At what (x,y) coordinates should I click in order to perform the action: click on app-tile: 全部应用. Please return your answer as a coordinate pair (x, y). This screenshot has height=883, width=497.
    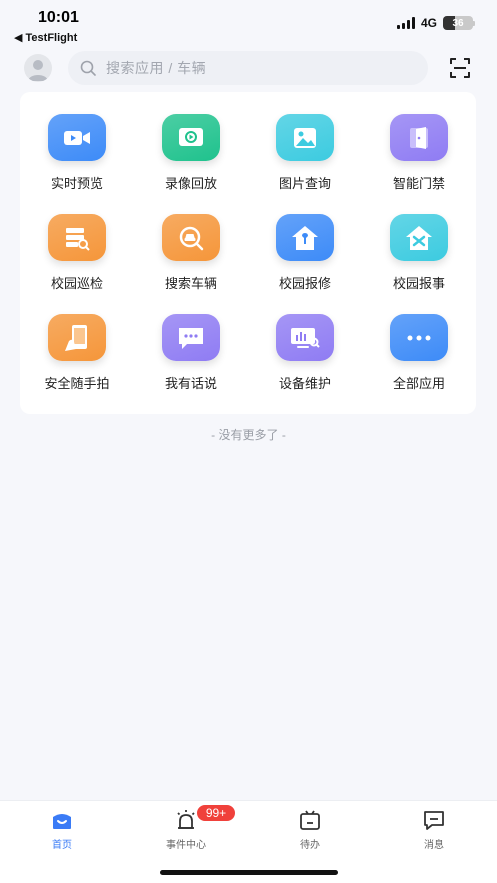
    Looking at the image, I should click on (419, 342).